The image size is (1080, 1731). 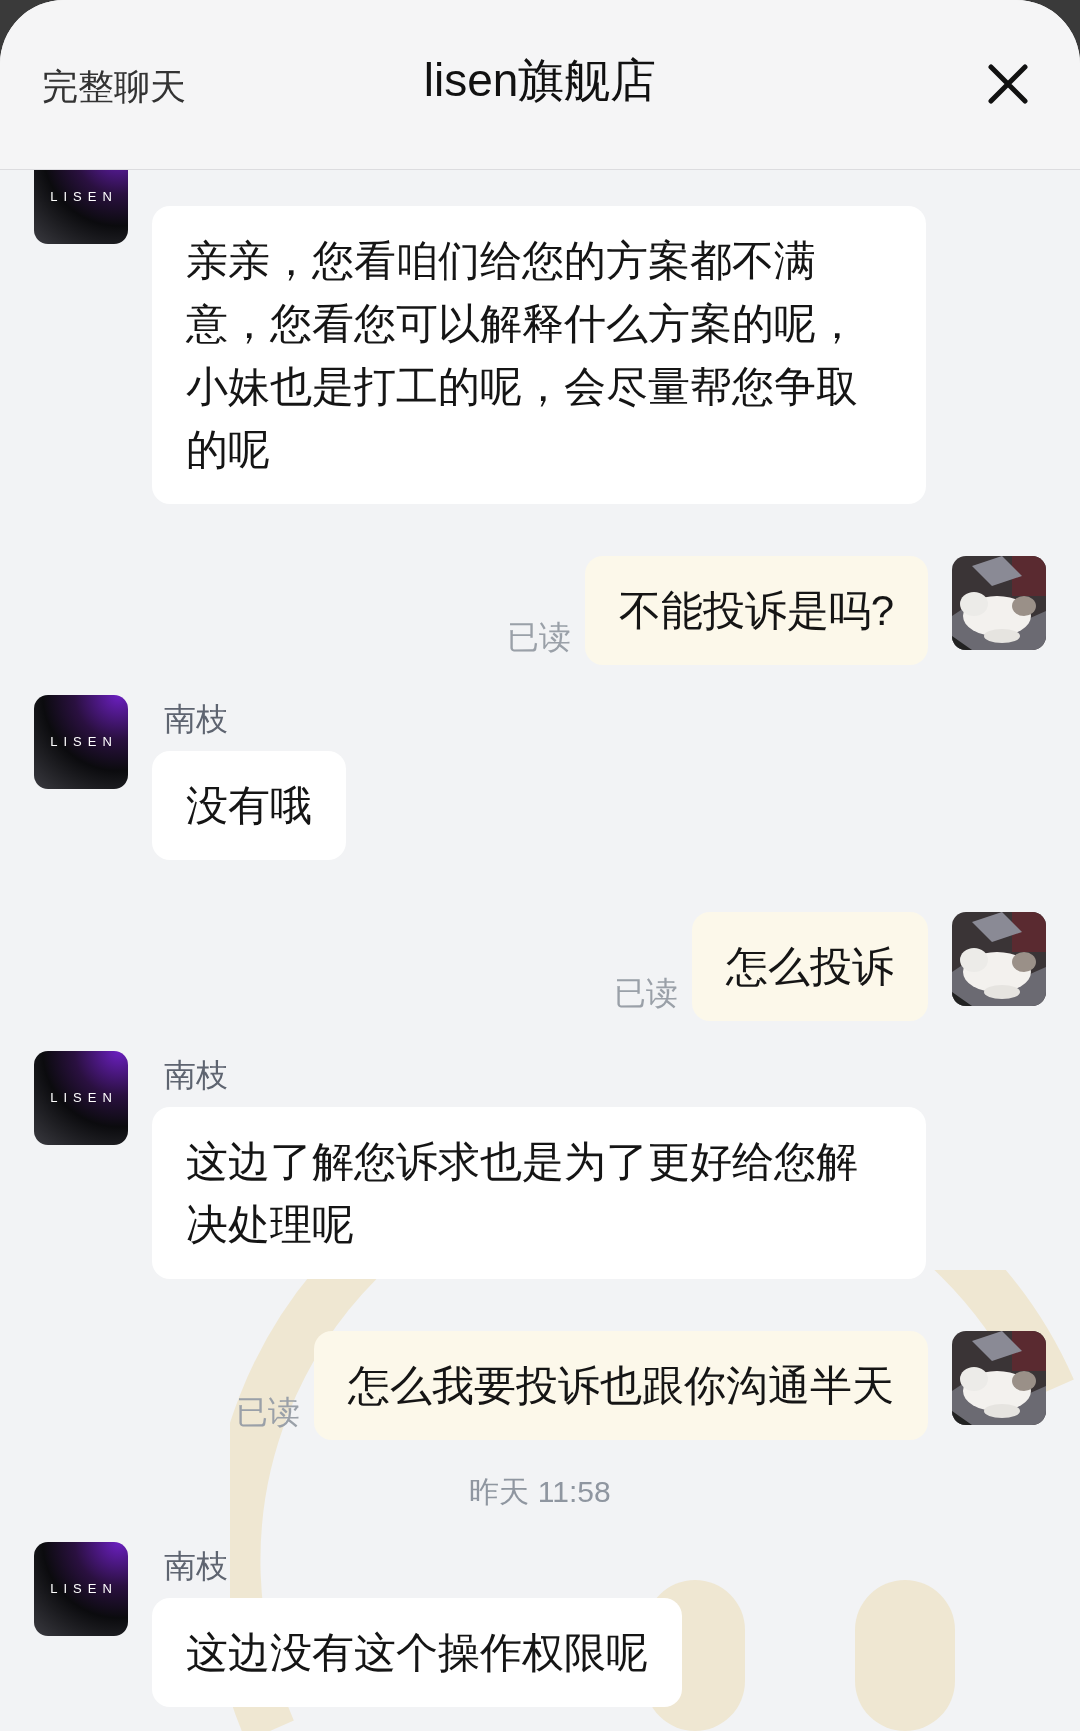 What do you see at coordinates (540, 80) in the screenshot?
I see `window-title: lisen旗舰店` at bounding box center [540, 80].